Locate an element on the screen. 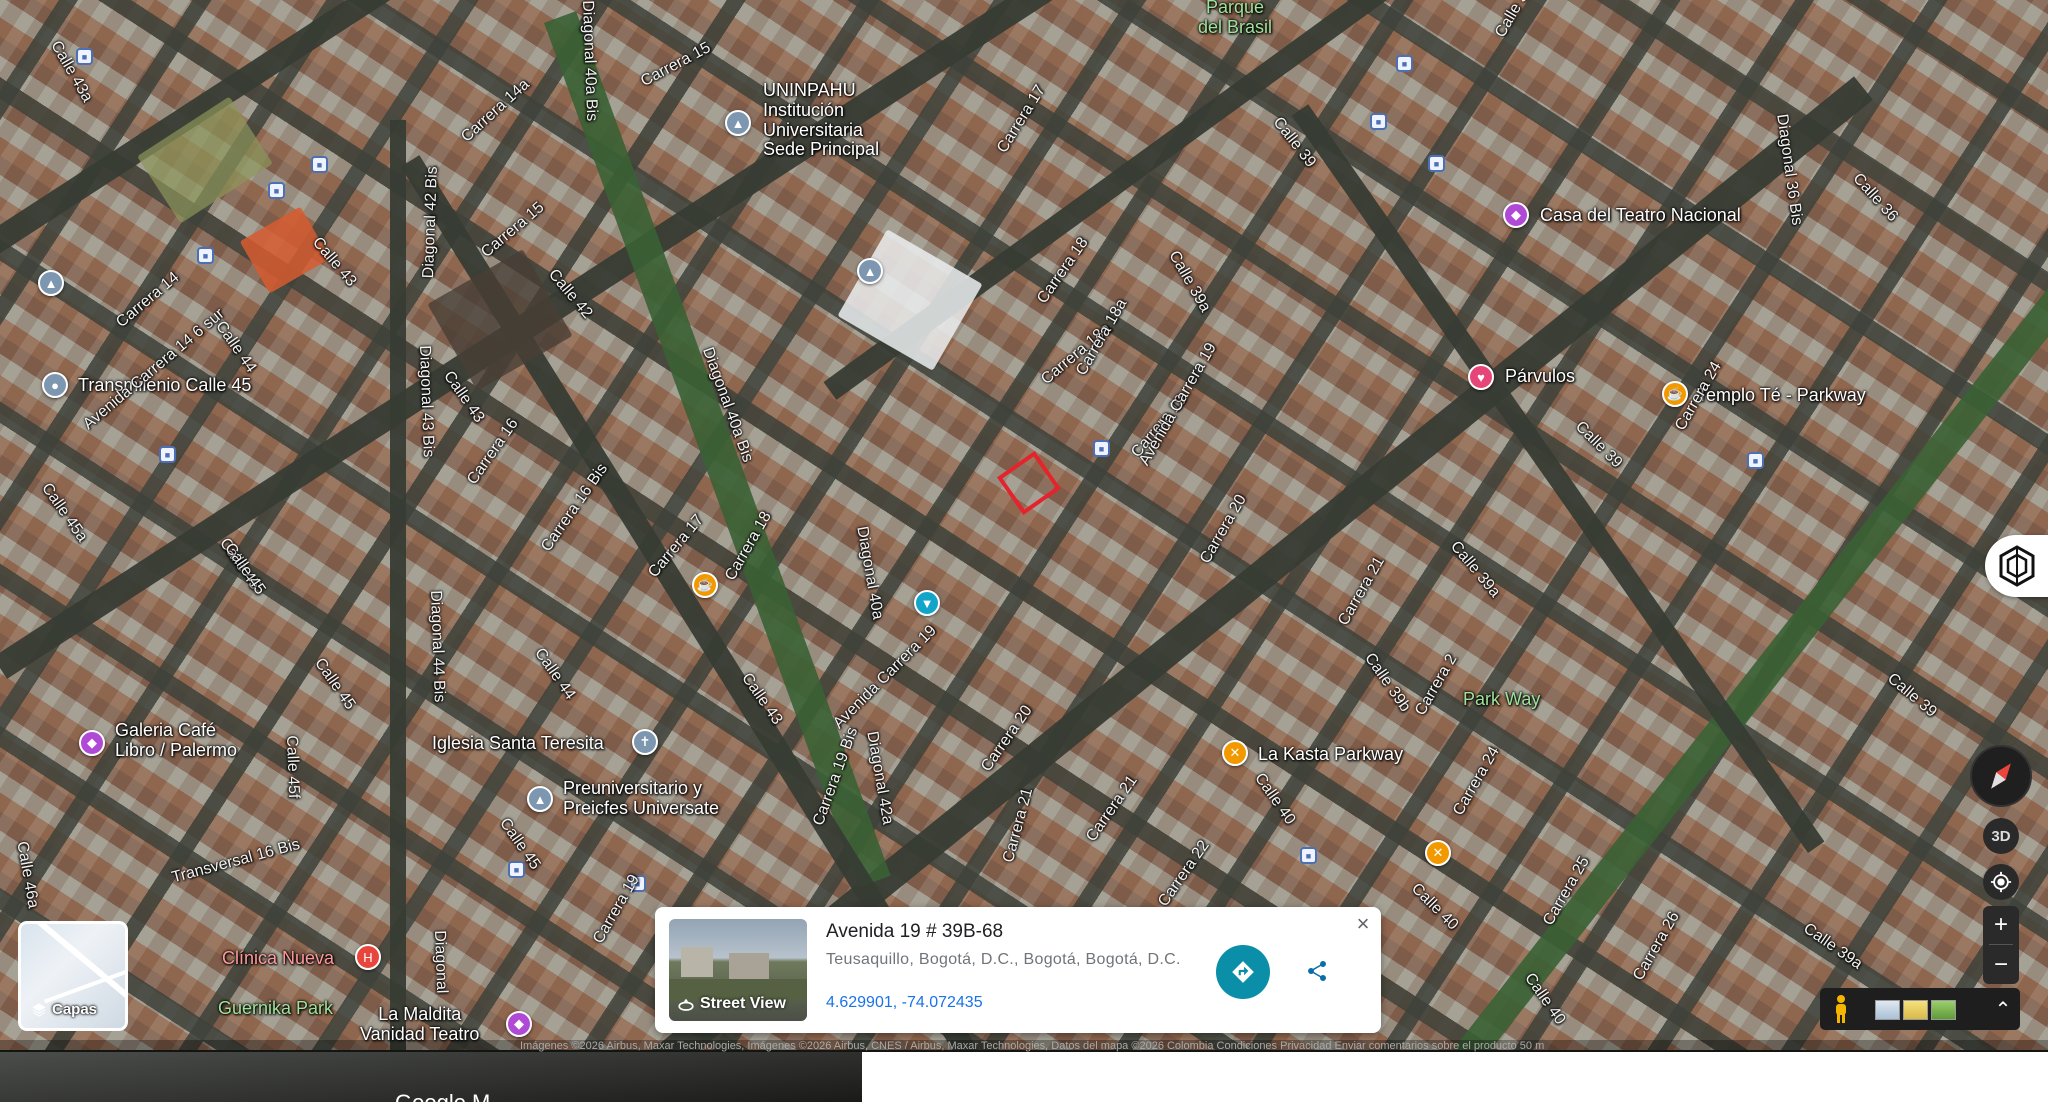 The height and width of the screenshot is (1102, 2048). street-label: Carrera 22 is located at coordinates (1184, 873).